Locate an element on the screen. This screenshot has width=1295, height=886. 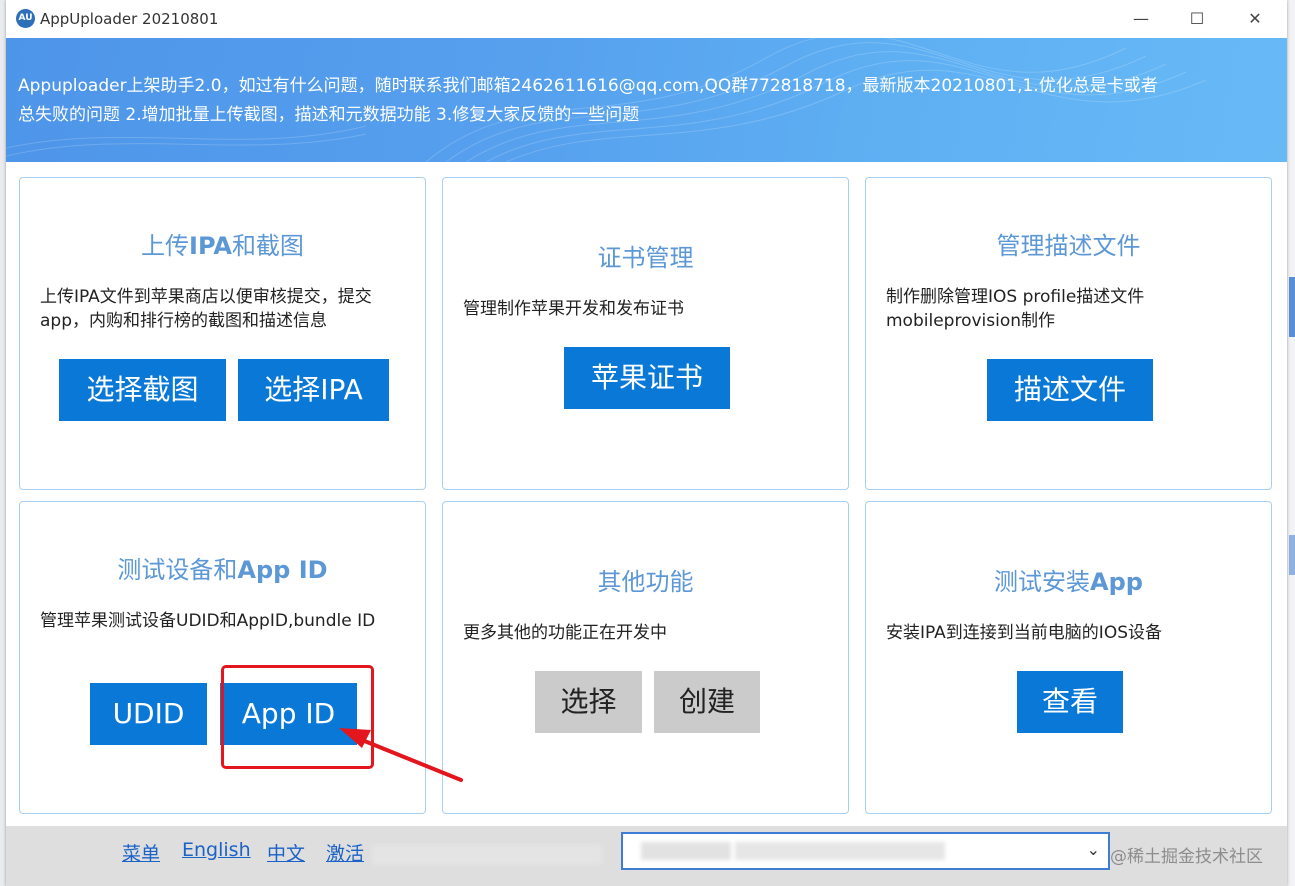
card-description: 管理苹果测试设备UDID和AppID,bundle ID is located at coordinates (208, 621).